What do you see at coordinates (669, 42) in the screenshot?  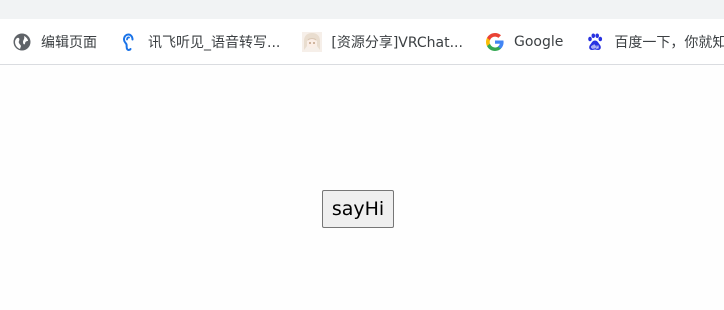 I see `bookmark-label: 百度一下，你就知道` at bounding box center [669, 42].